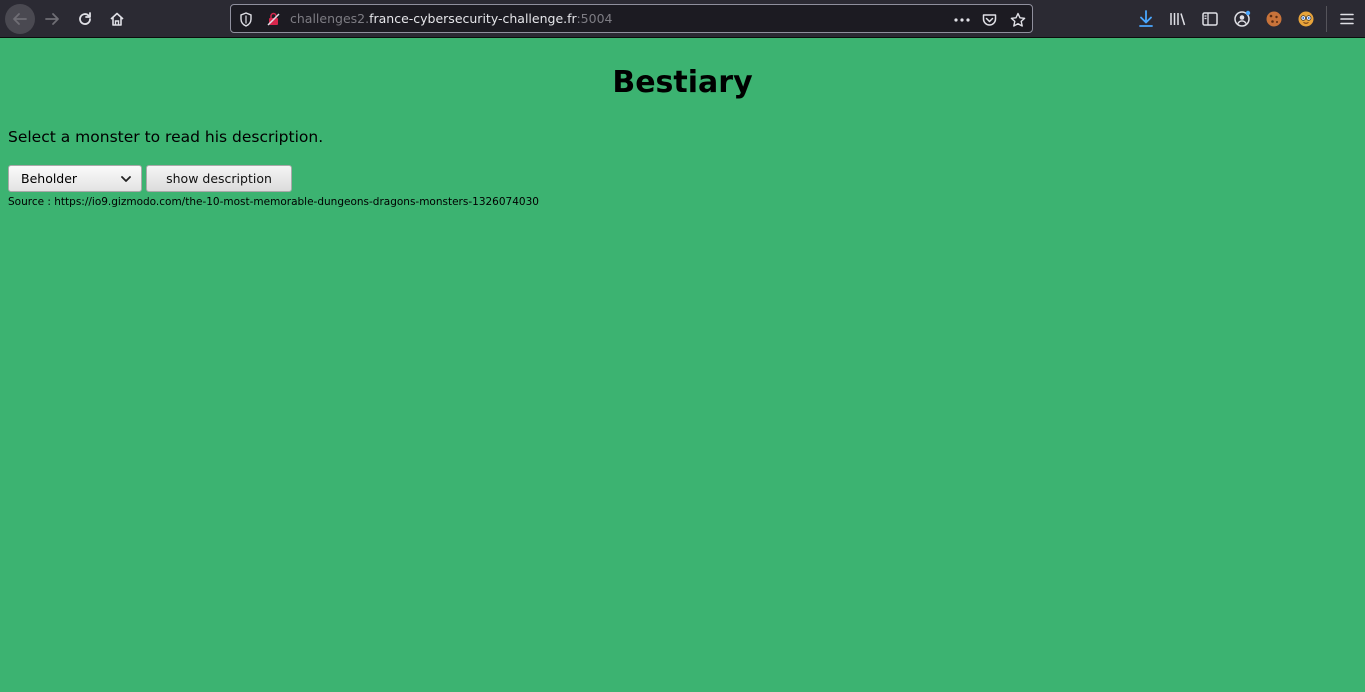  What do you see at coordinates (1210, 19) in the screenshot?
I see `sidebar-icon` at bounding box center [1210, 19].